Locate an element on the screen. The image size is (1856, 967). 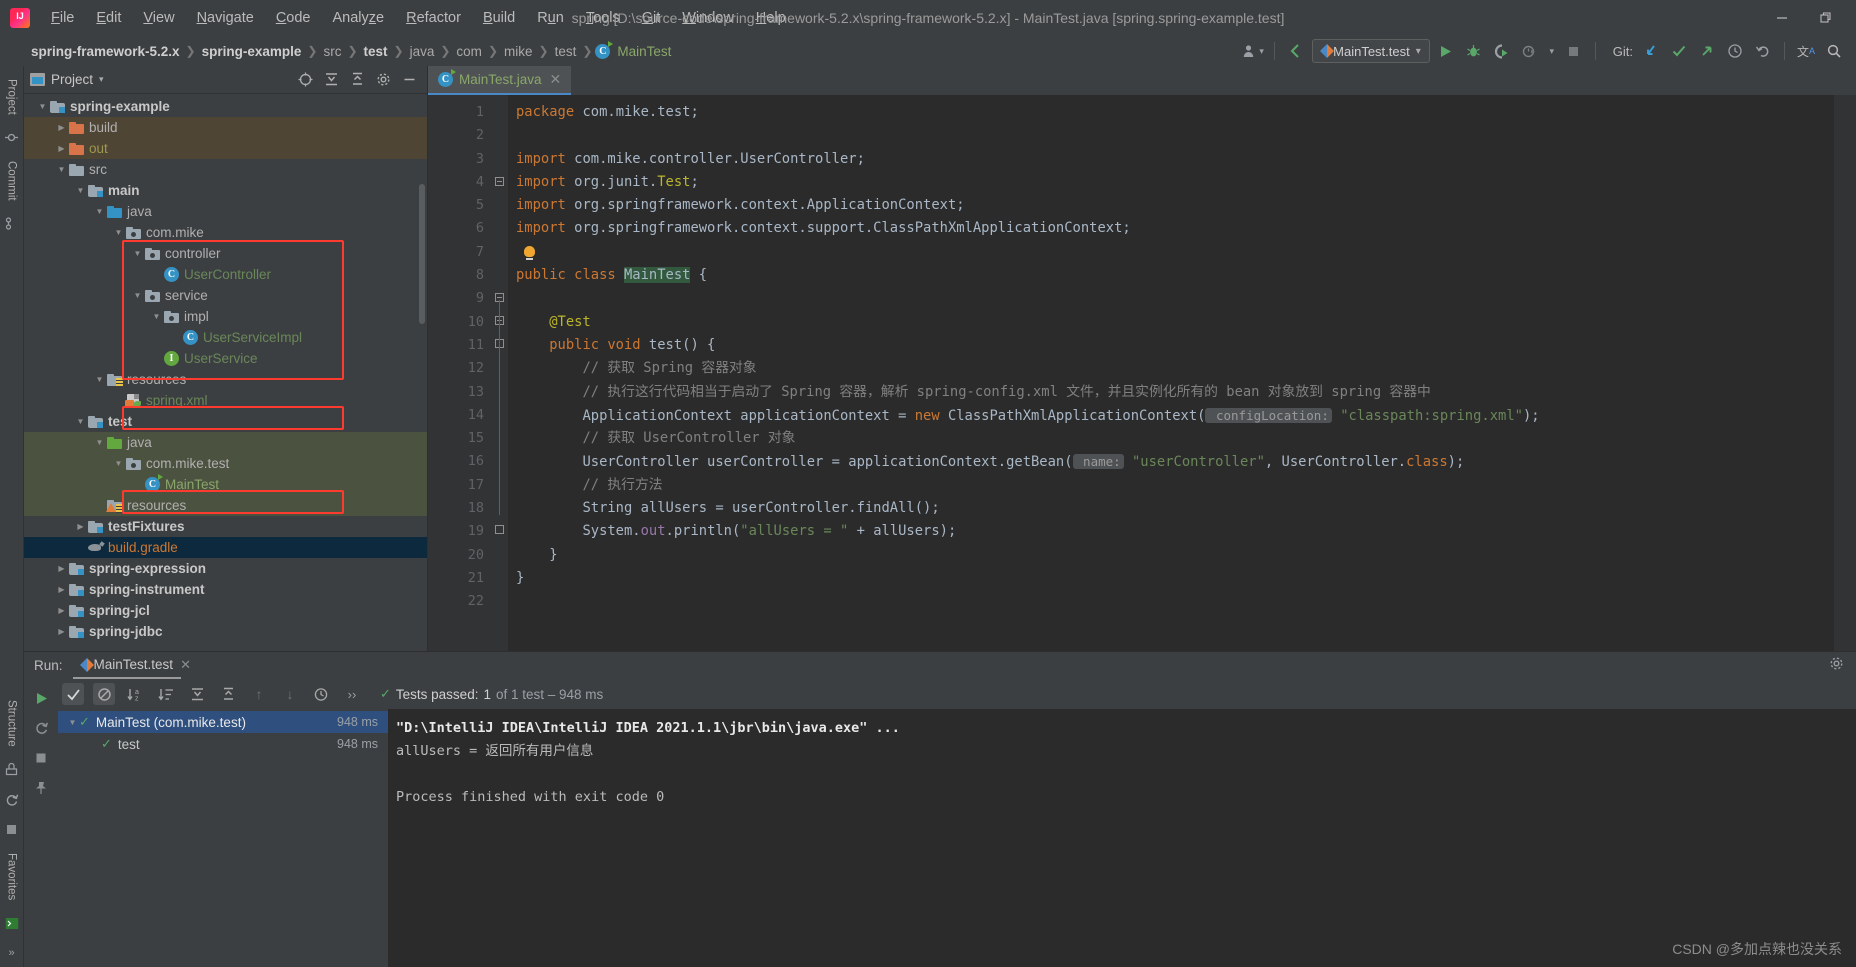
line-number: 21 is located at coordinates (459, 578).